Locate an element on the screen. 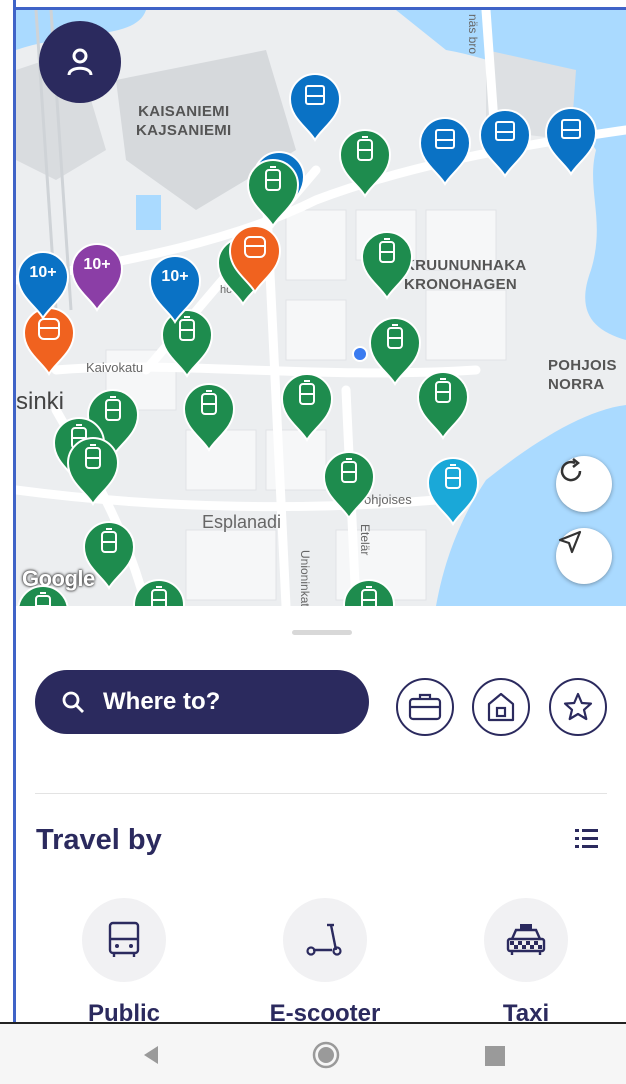  profile-button is located at coordinates (80, 62).